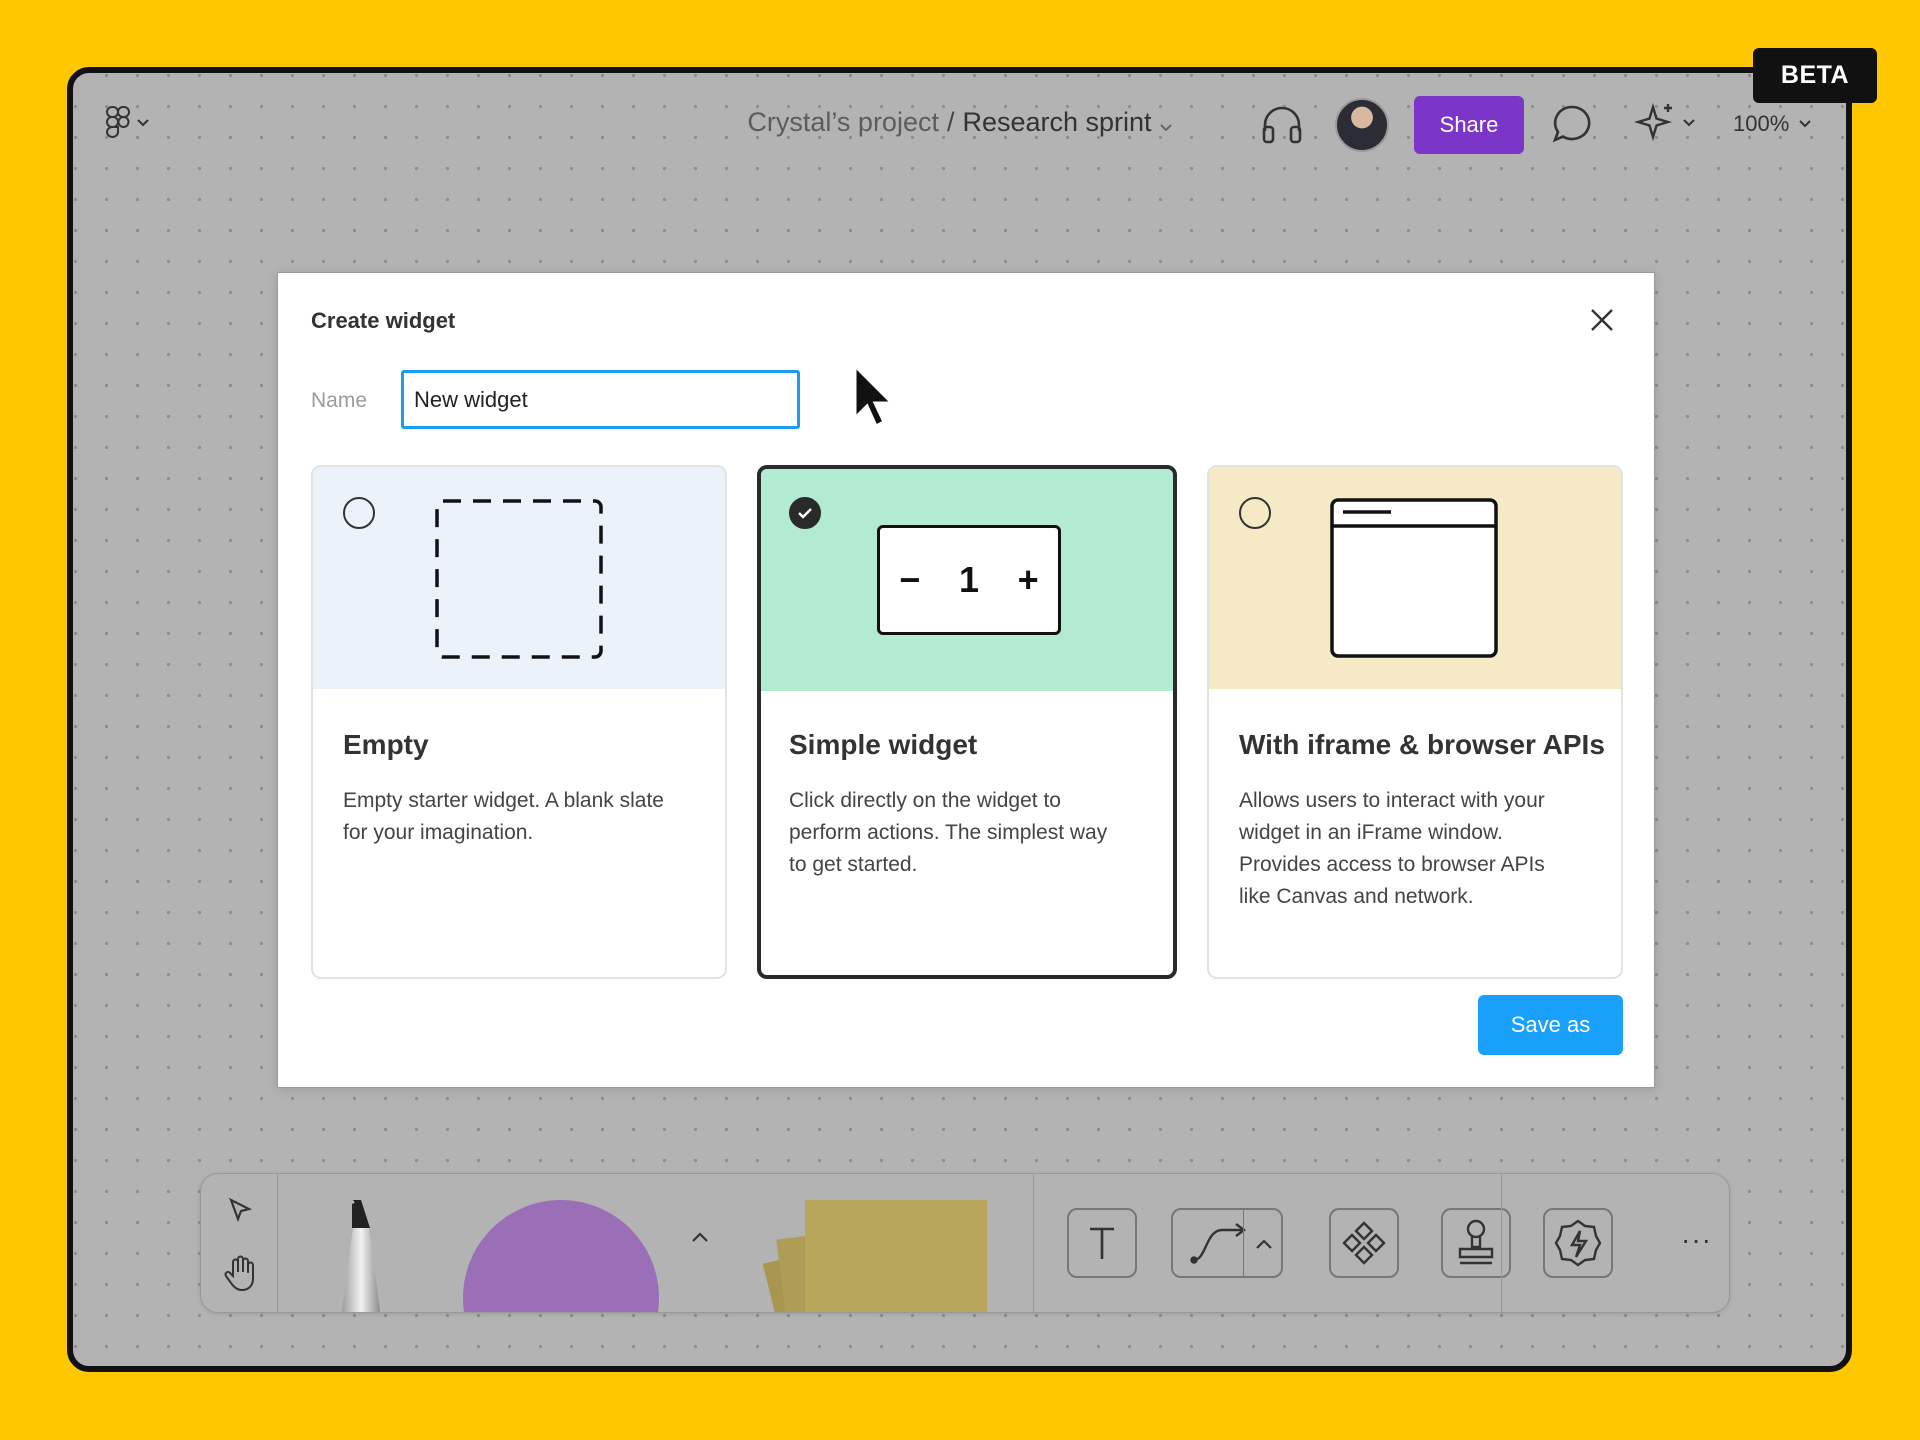 The image size is (1920, 1440). Describe the element at coordinates (874, 399) in the screenshot. I see `mouse-pointer-icon` at that location.